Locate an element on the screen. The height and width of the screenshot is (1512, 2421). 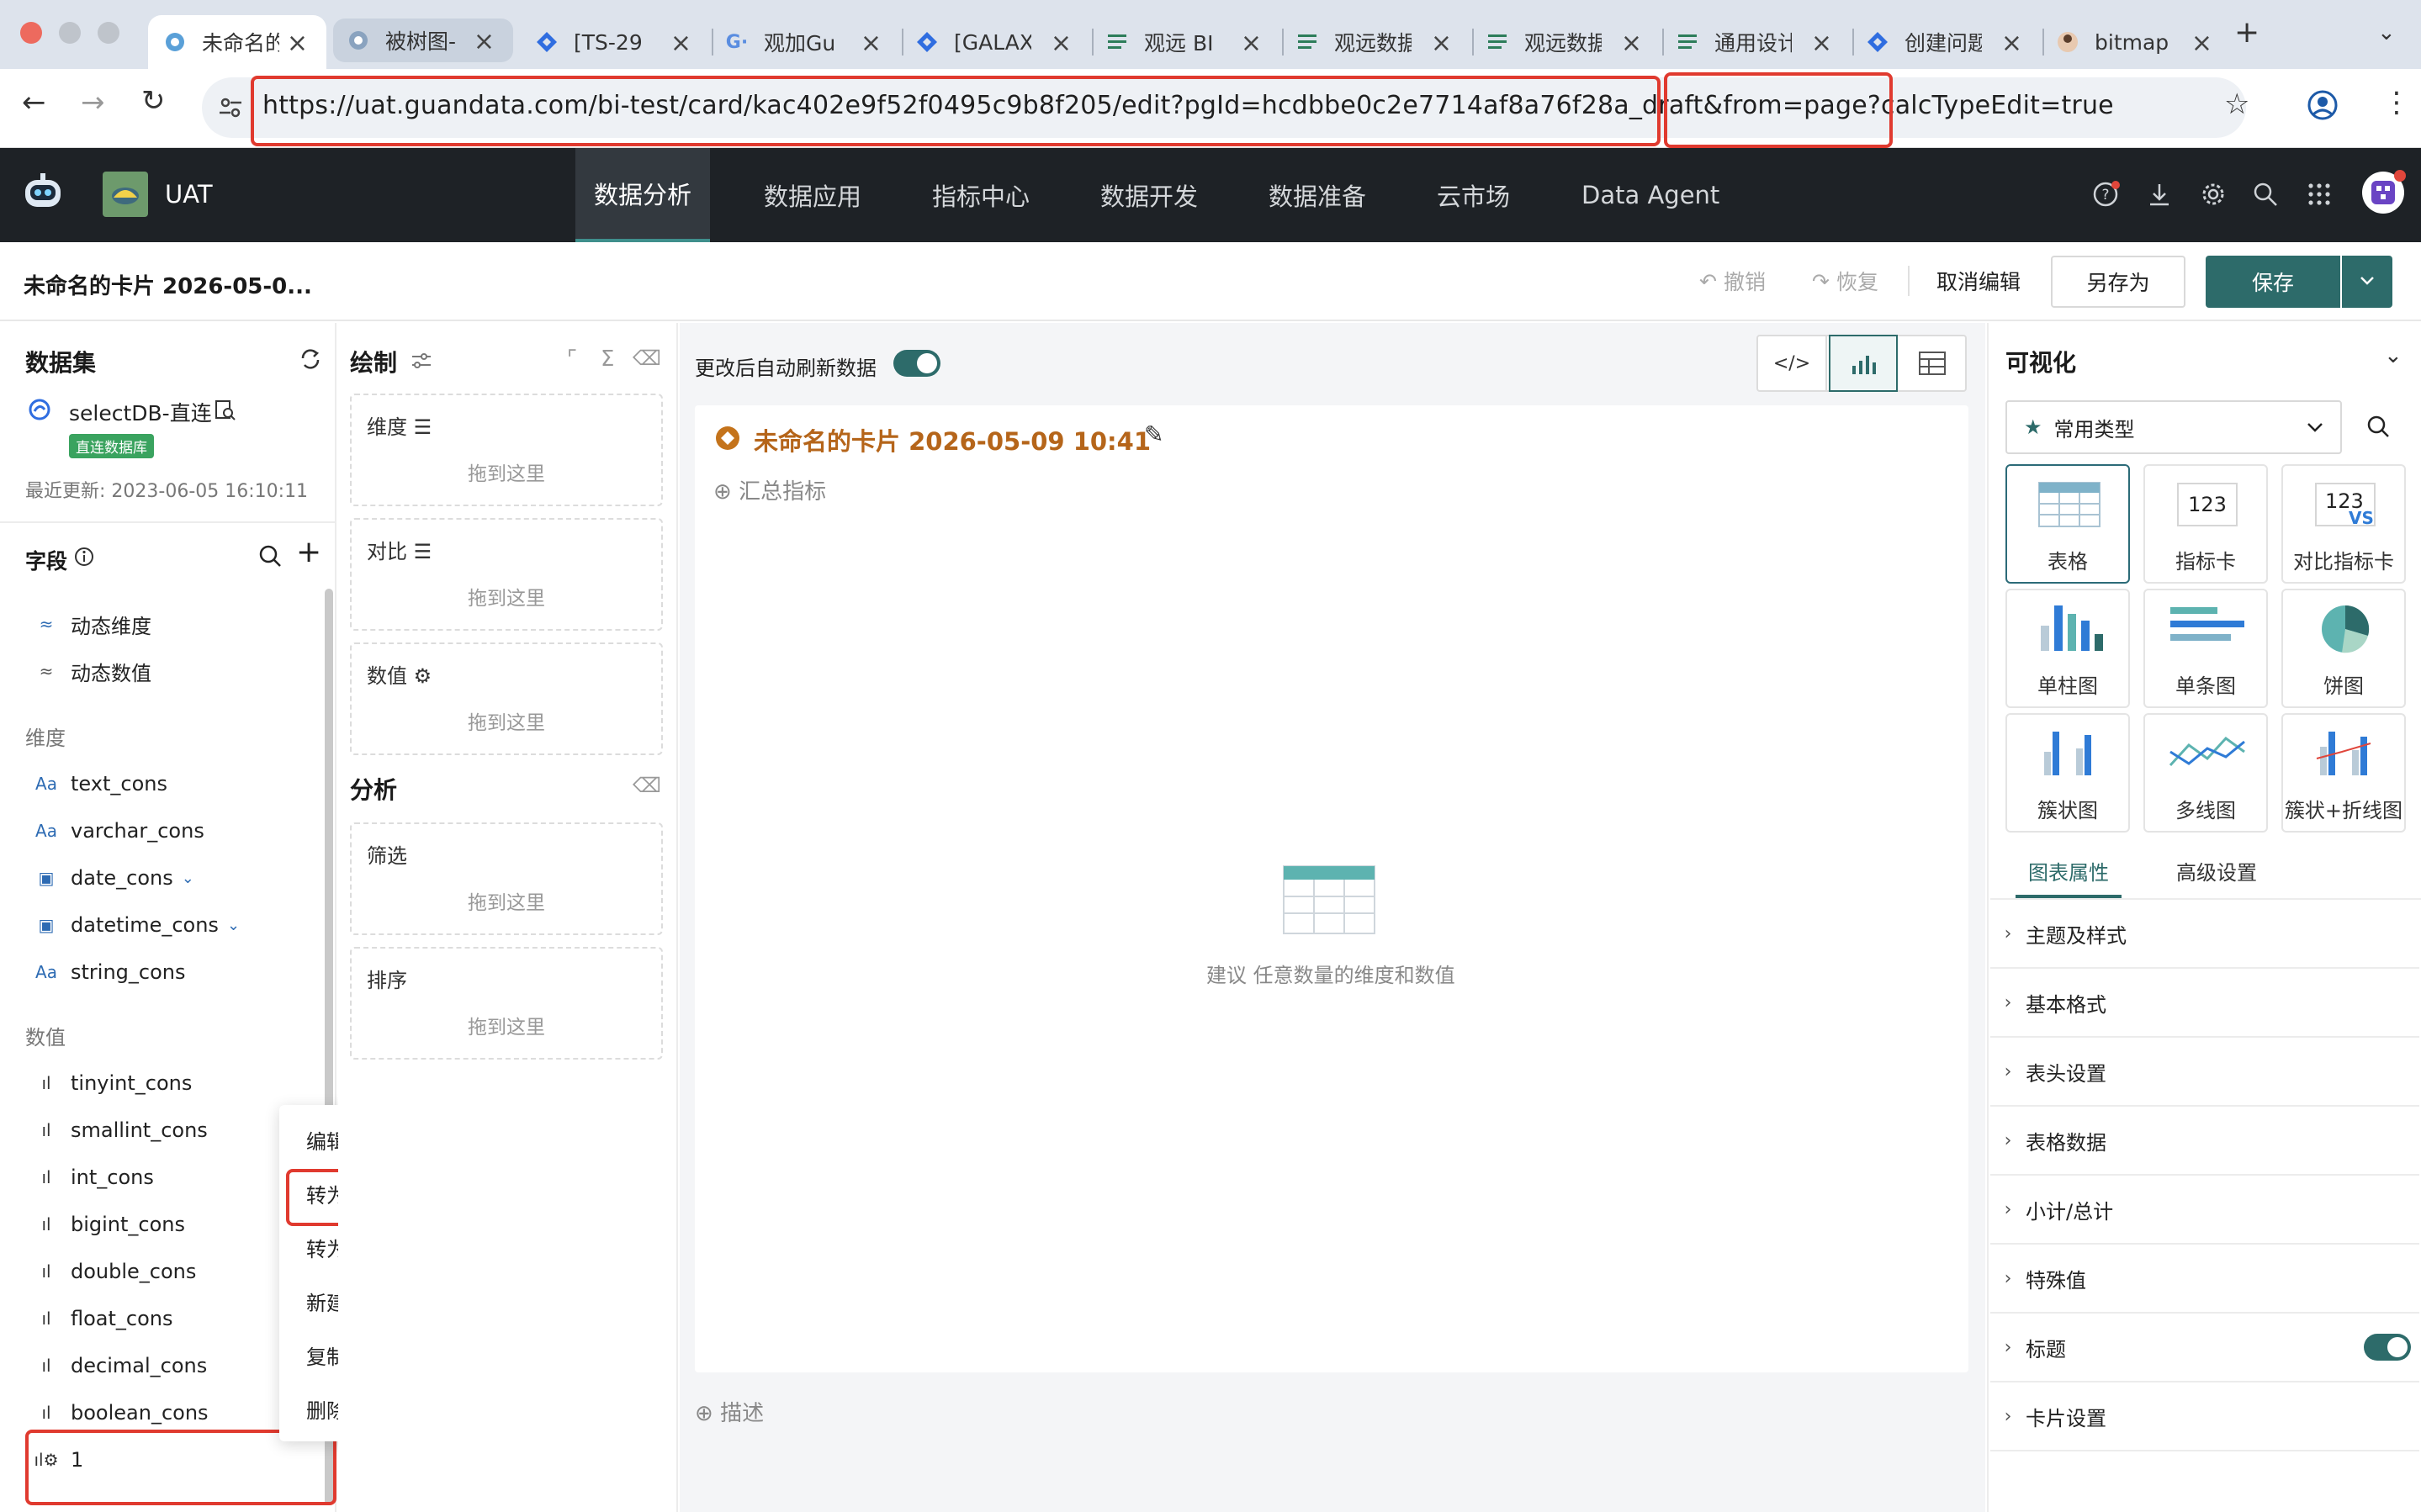
user-avatar is located at coordinates (2384, 192).